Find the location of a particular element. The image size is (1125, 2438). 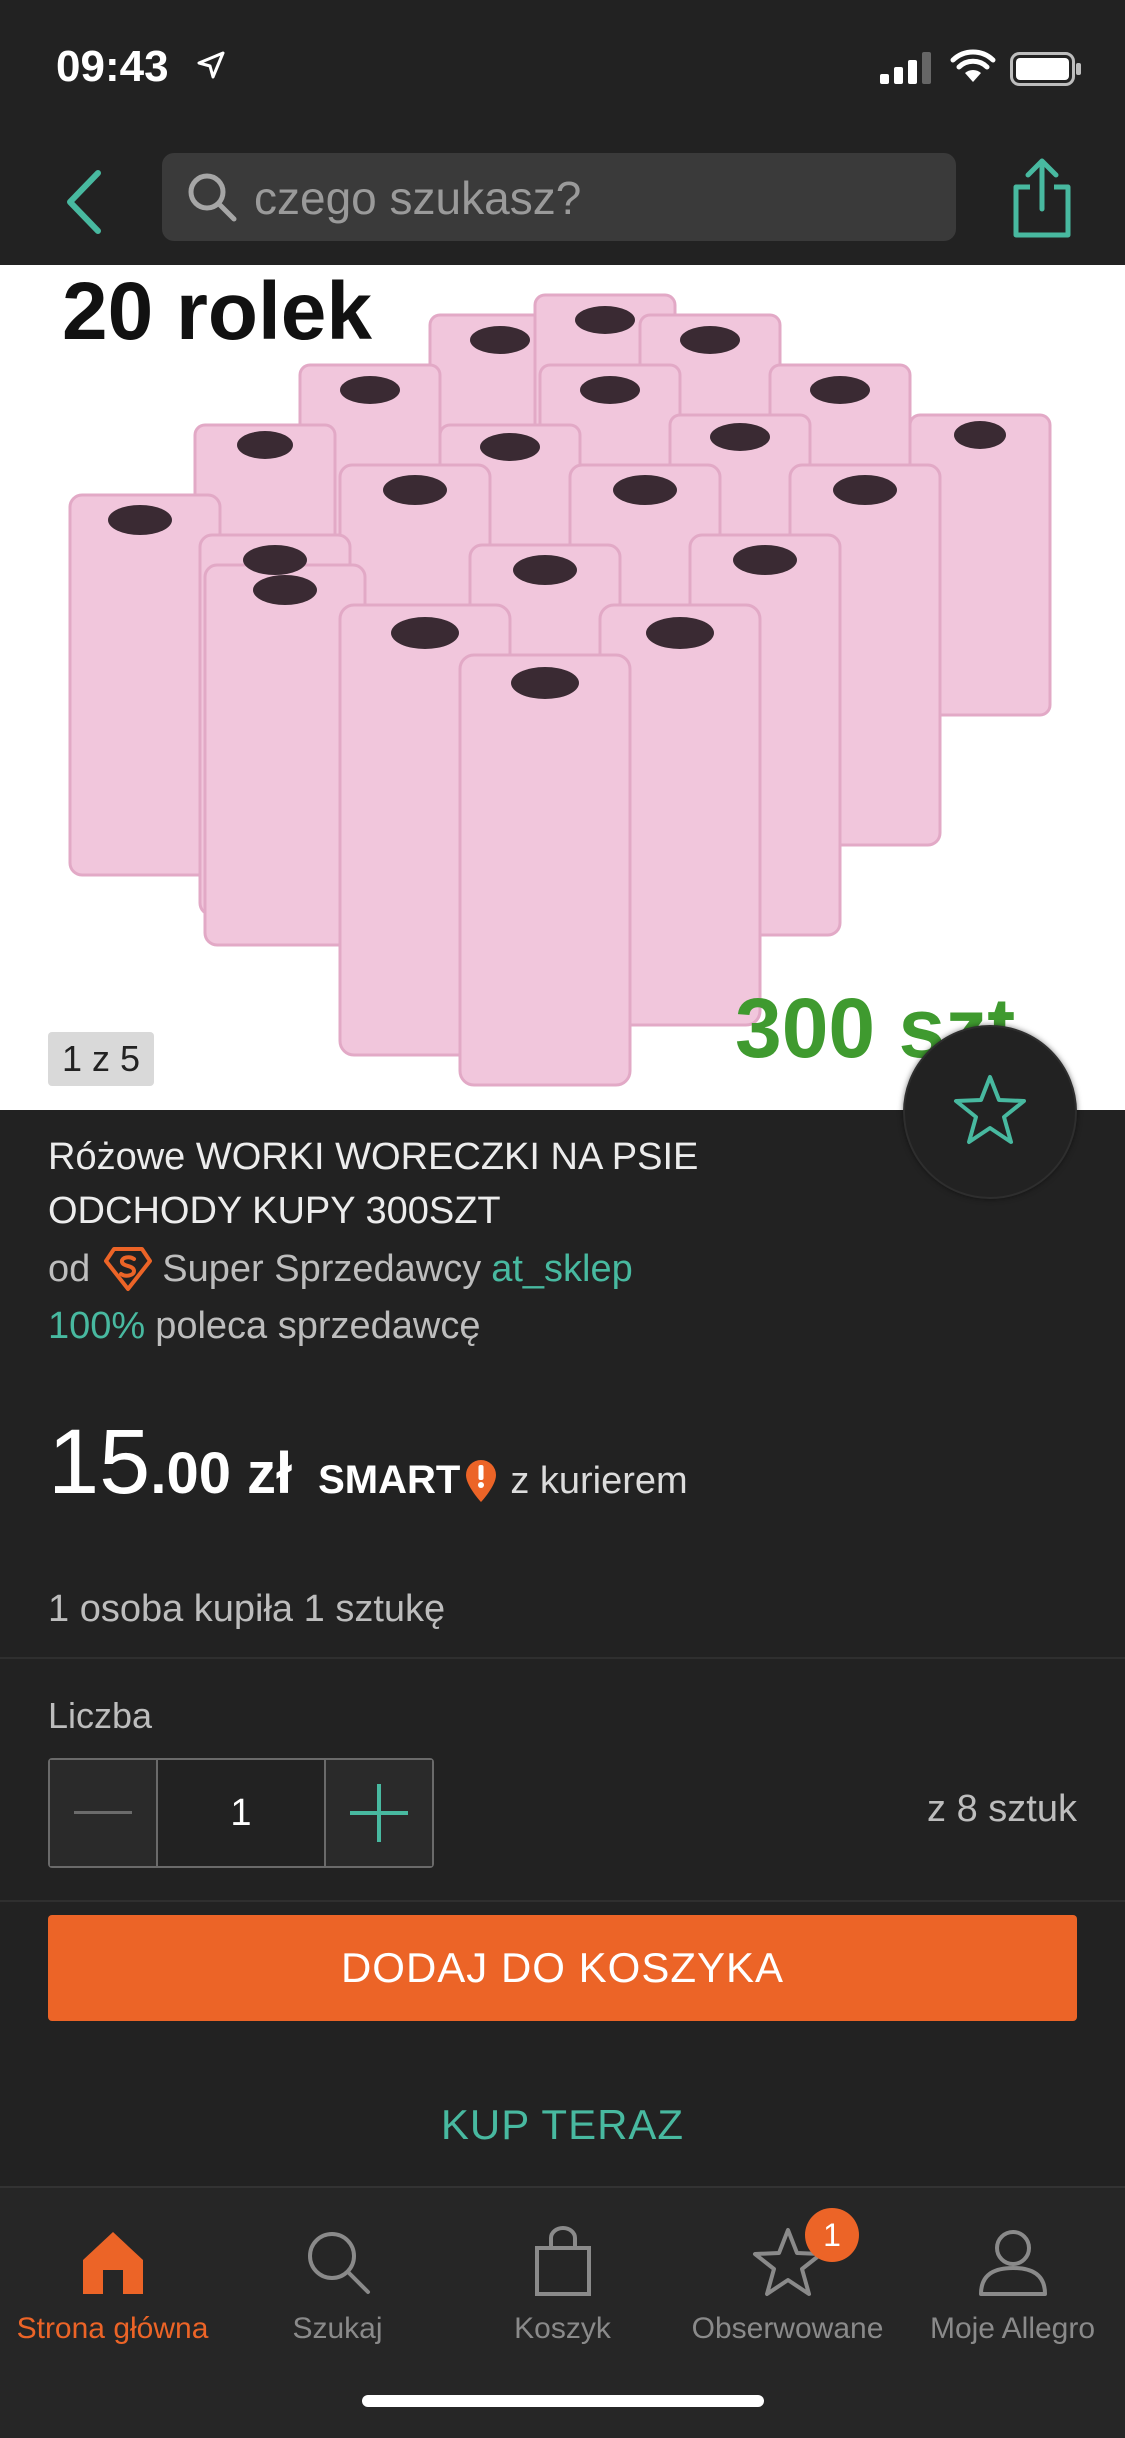

quantity-value: 1 is located at coordinates (241, 1813).